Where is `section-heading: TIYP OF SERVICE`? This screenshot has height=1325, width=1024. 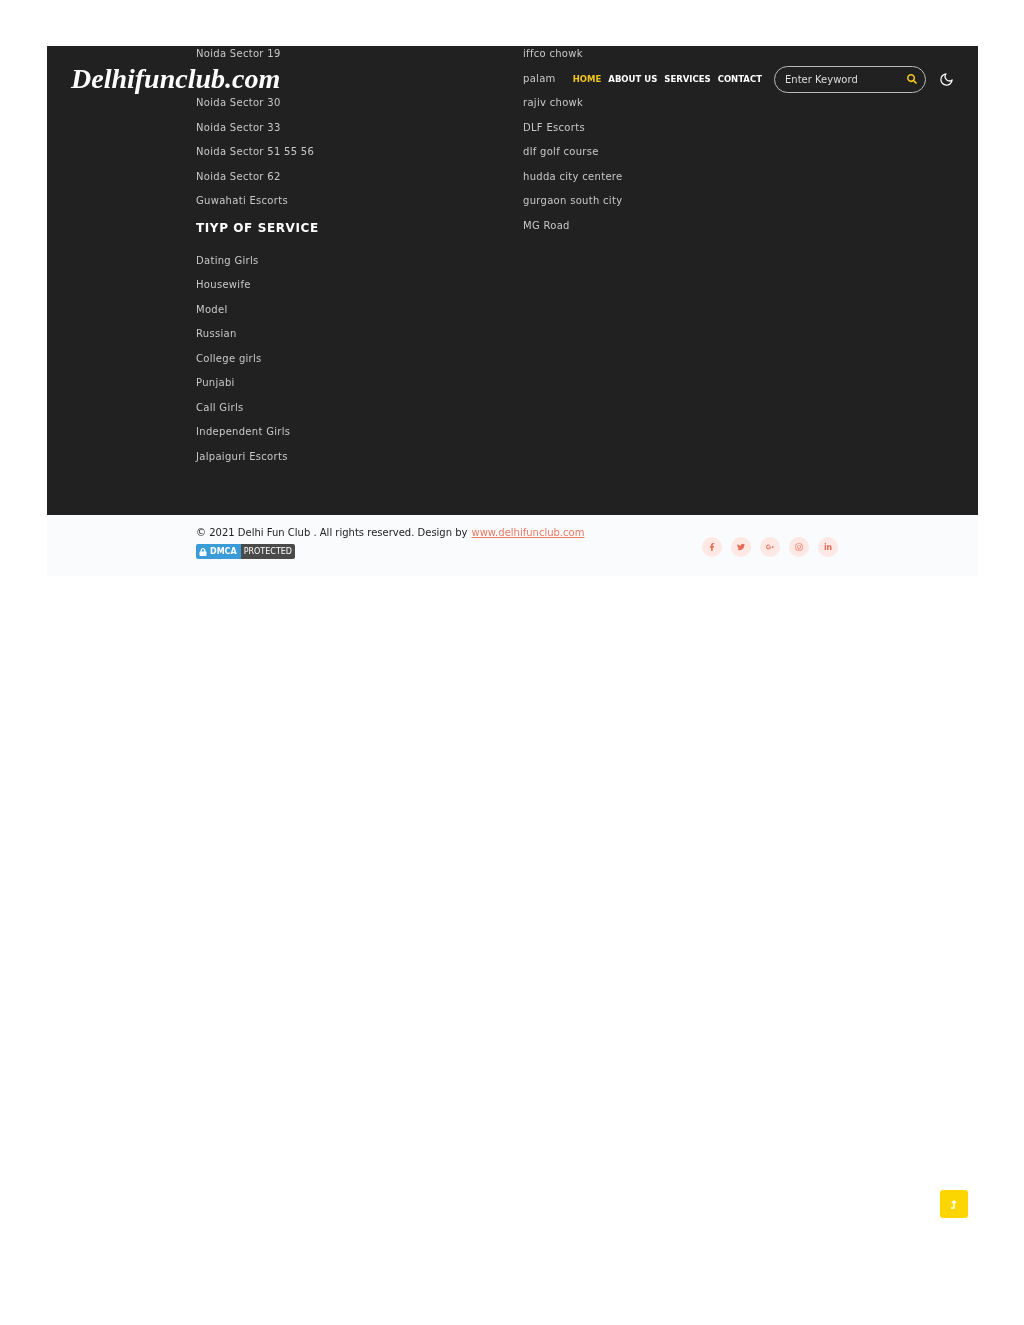
section-heading: TIYP OF SERVICE is located at coordinates (258, 228).